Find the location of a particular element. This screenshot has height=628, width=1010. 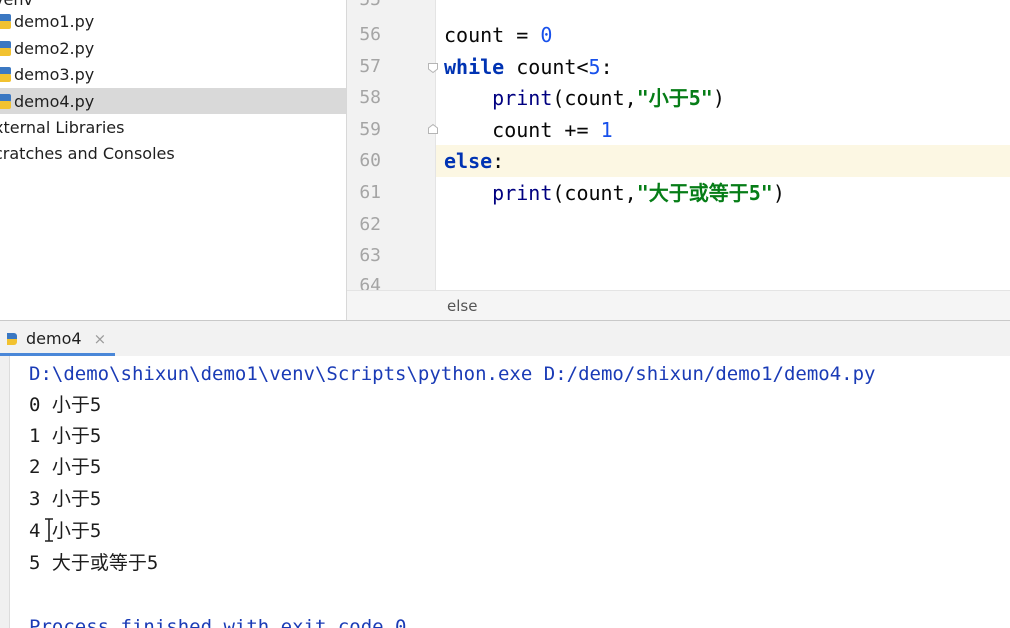

number-literal: 0 is located at coordinates (546, 35).